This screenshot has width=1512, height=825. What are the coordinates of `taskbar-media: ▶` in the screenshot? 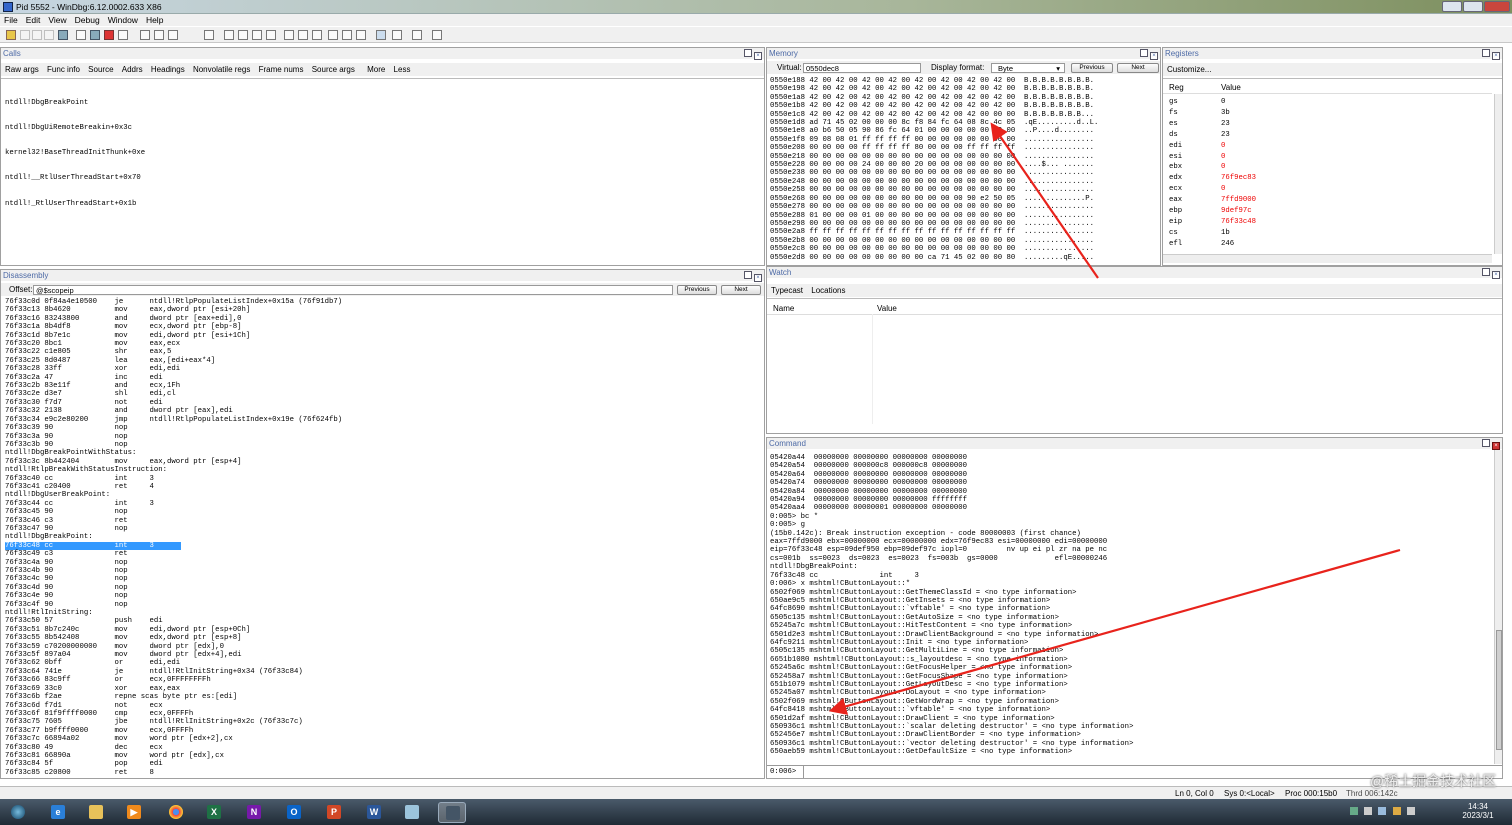 It's located at (134, 812).